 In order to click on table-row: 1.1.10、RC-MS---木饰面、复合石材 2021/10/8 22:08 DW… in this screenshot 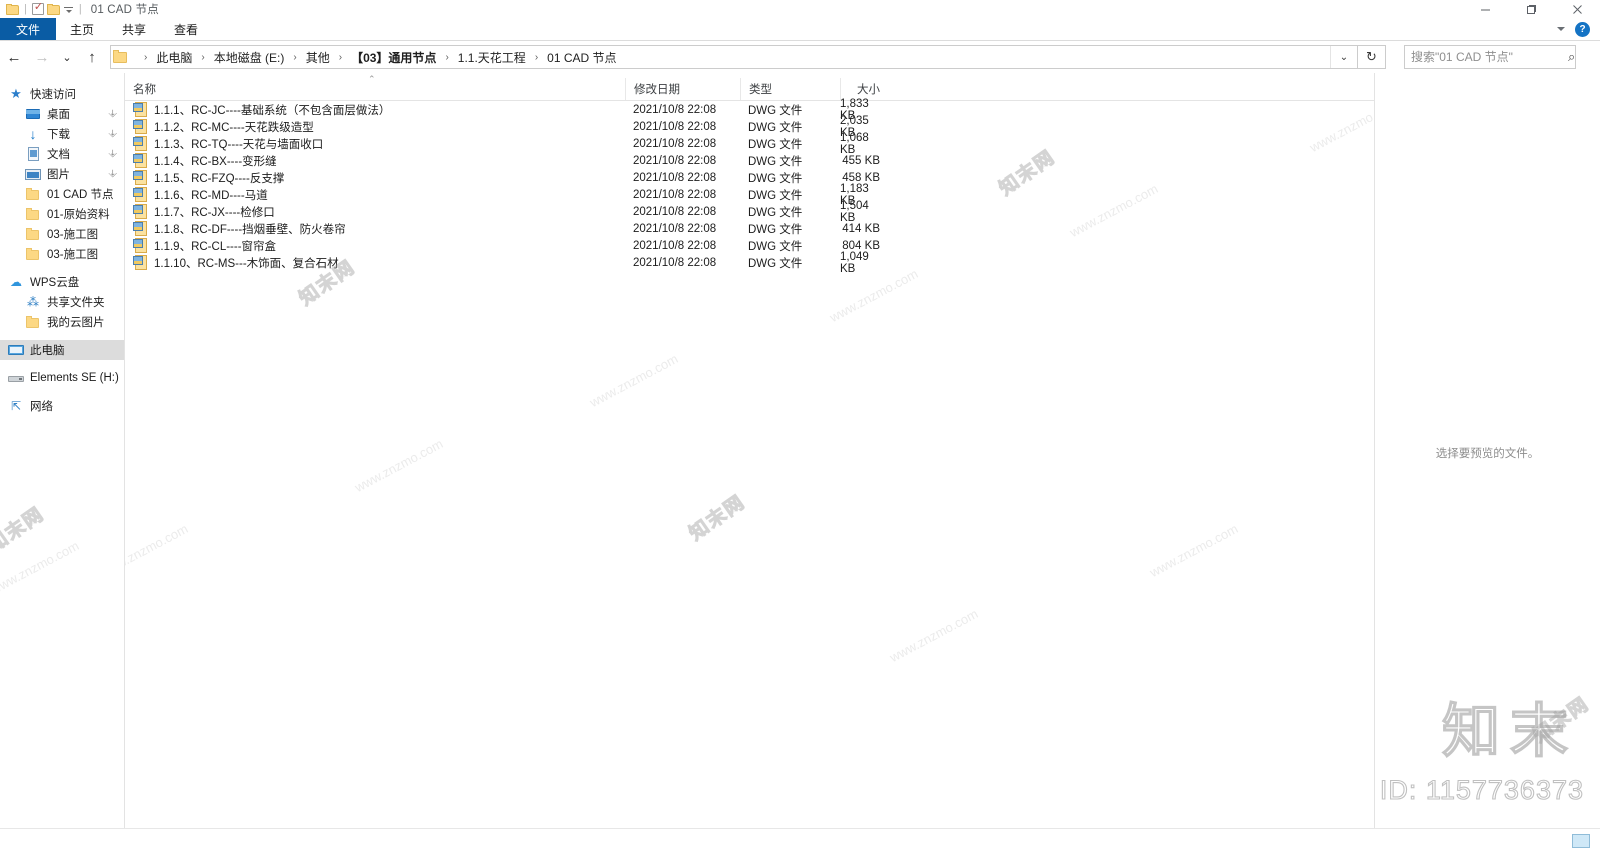, I will do `click(749, 263)`.